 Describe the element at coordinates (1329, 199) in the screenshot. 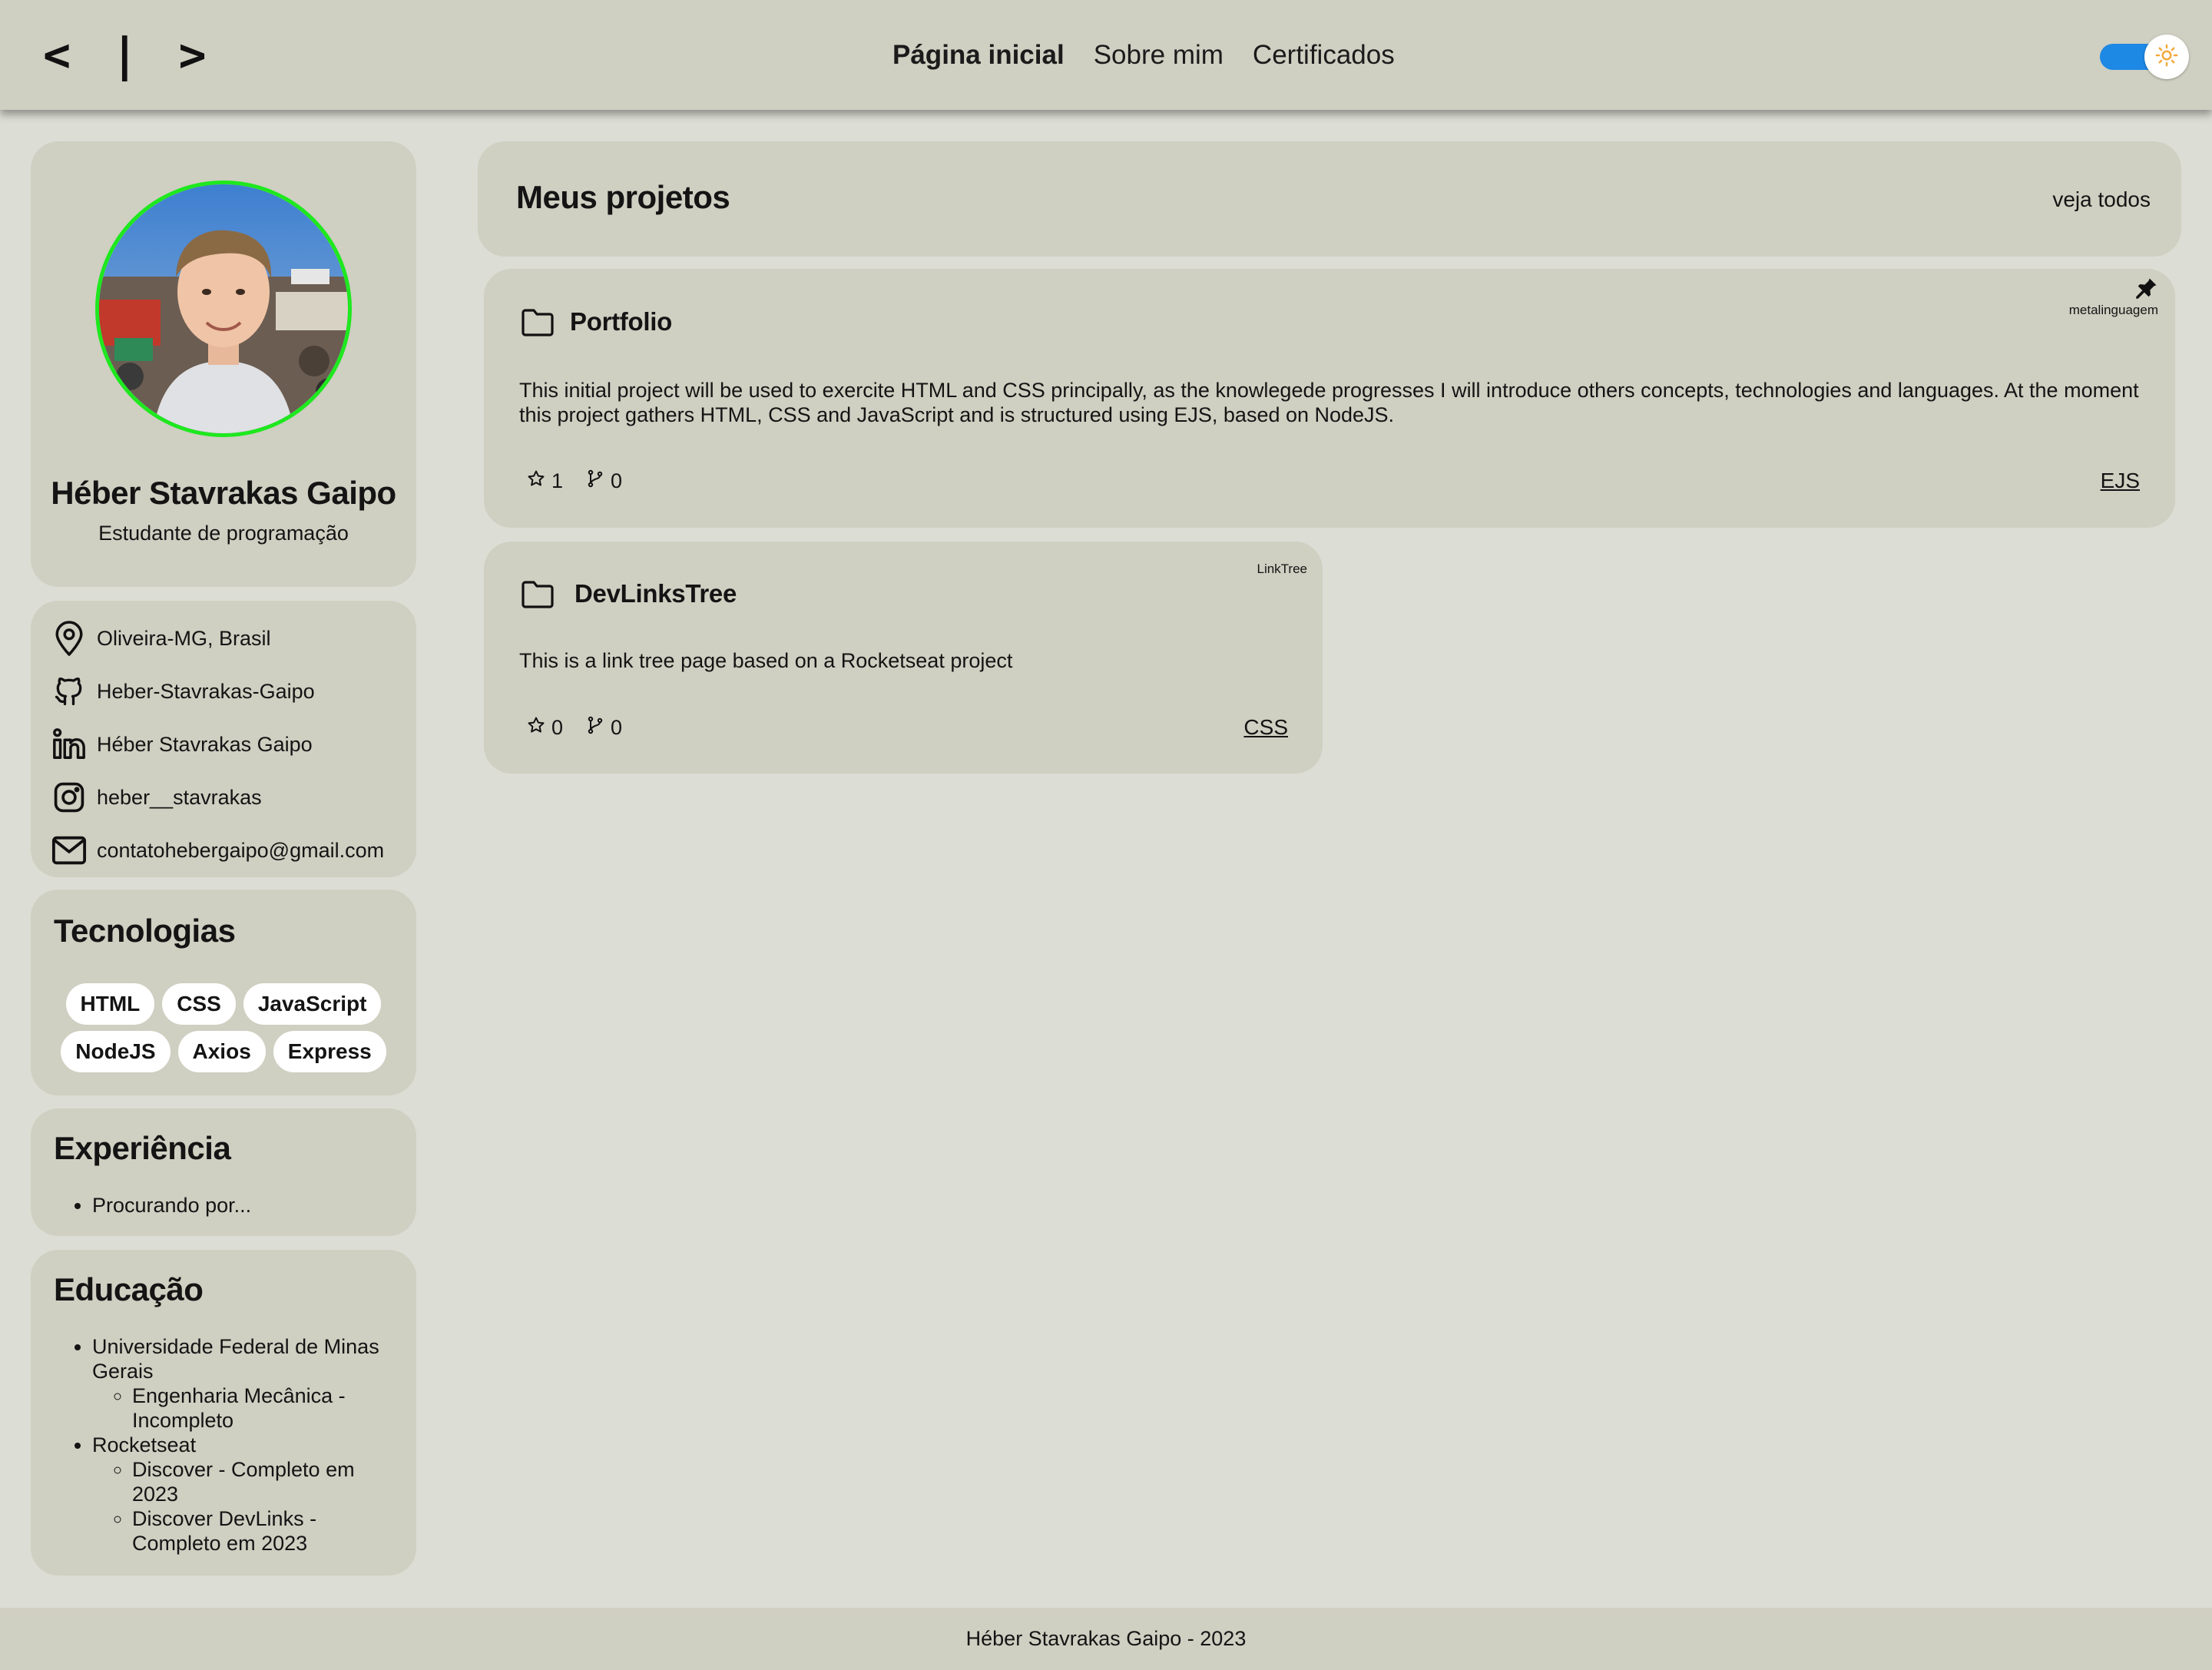

I see `projects-header: Meus projetos veja todos` at that location.